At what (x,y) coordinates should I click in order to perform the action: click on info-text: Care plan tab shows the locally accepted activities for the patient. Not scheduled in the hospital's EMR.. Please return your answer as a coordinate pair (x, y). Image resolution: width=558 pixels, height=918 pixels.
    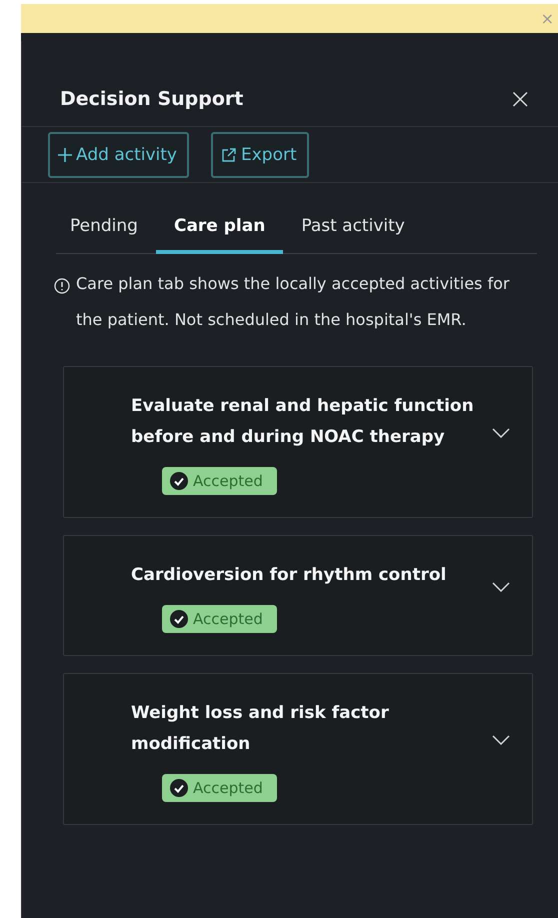
    Looking at the image, I should click on (293, 302).